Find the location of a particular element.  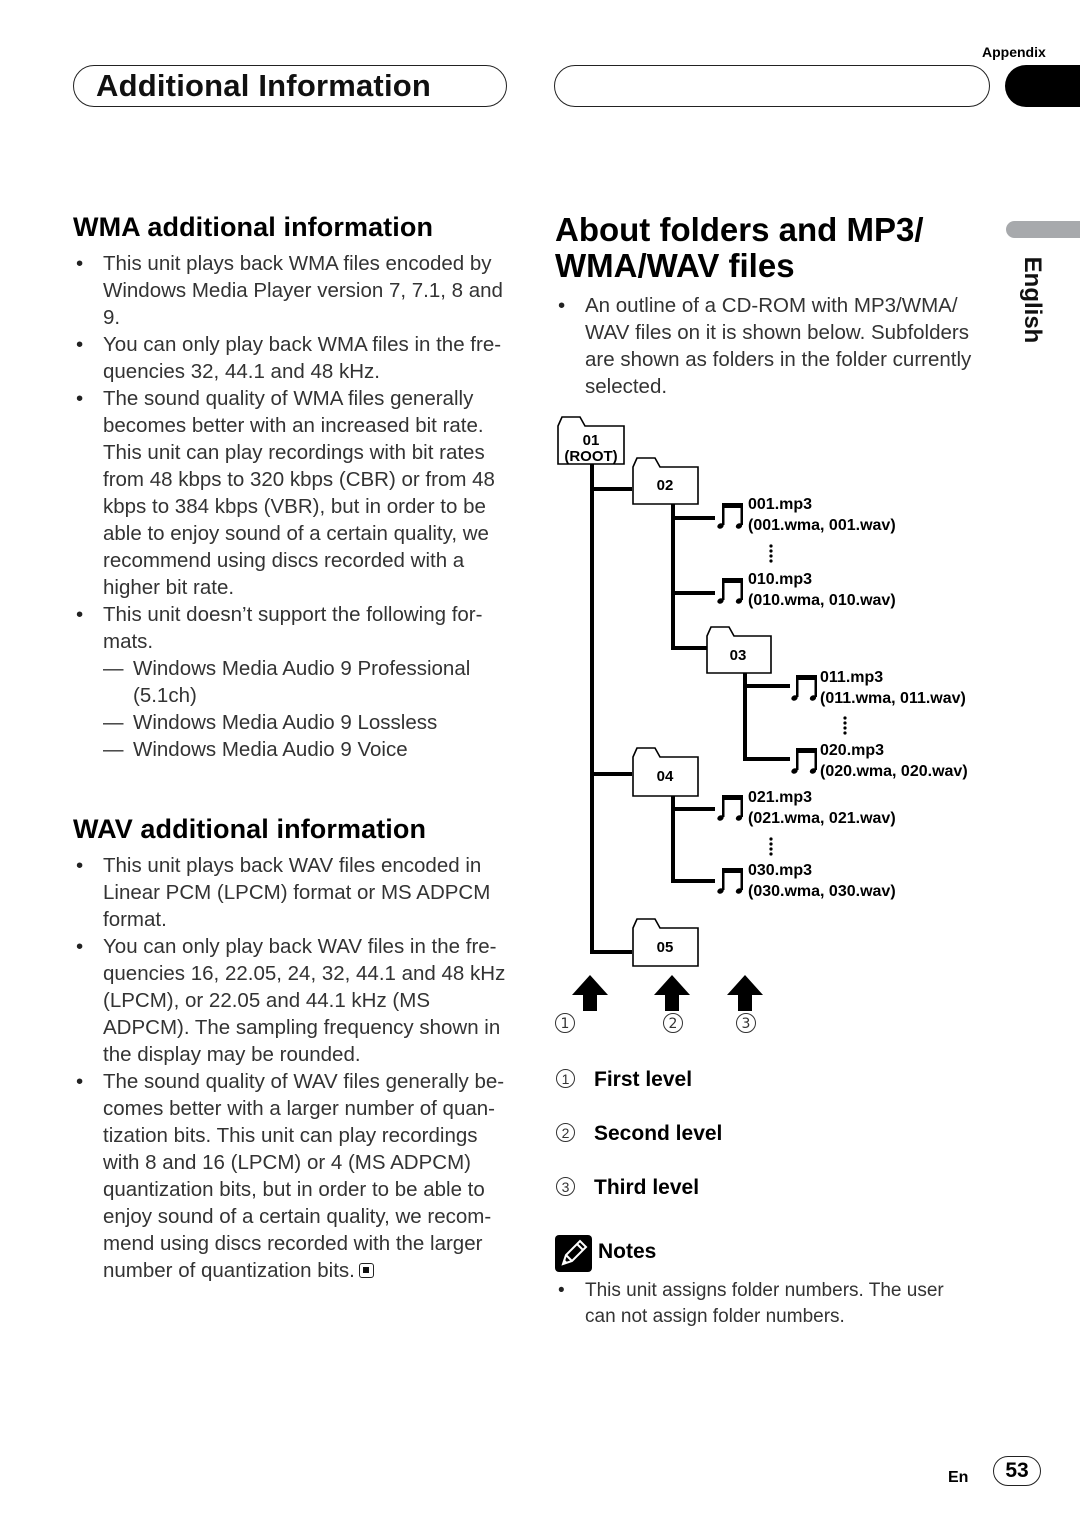

legend-label: Second level is located at coordinates (658, 1133).